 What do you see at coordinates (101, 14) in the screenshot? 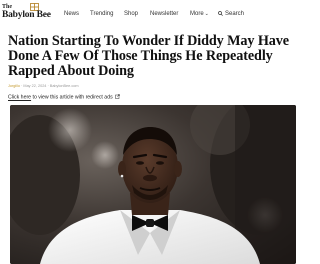
I see `nav-trending: Trending` at bounding box center [101, 14].